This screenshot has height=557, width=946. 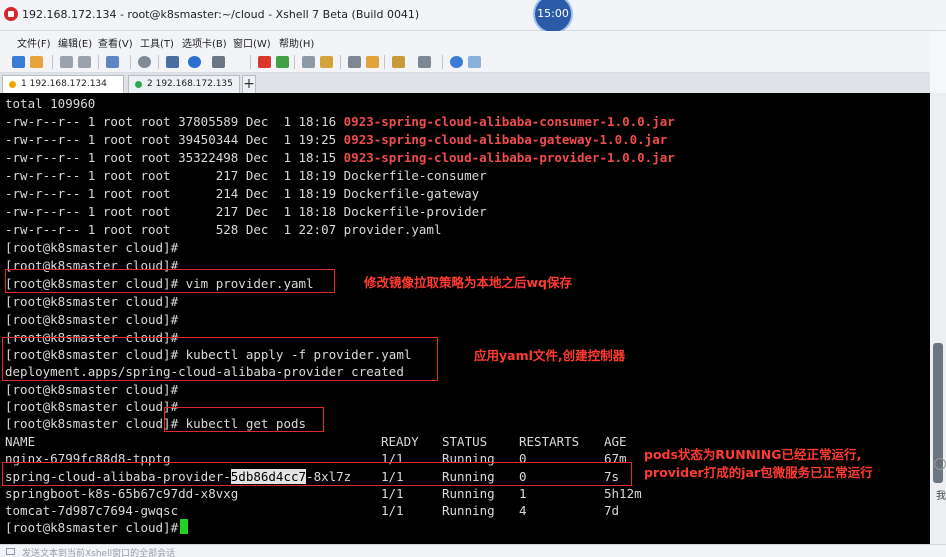 What do you see at coordinates (282, 62) in the screenshot?
I see `transfer-icon` at bounding box center [282, 62].